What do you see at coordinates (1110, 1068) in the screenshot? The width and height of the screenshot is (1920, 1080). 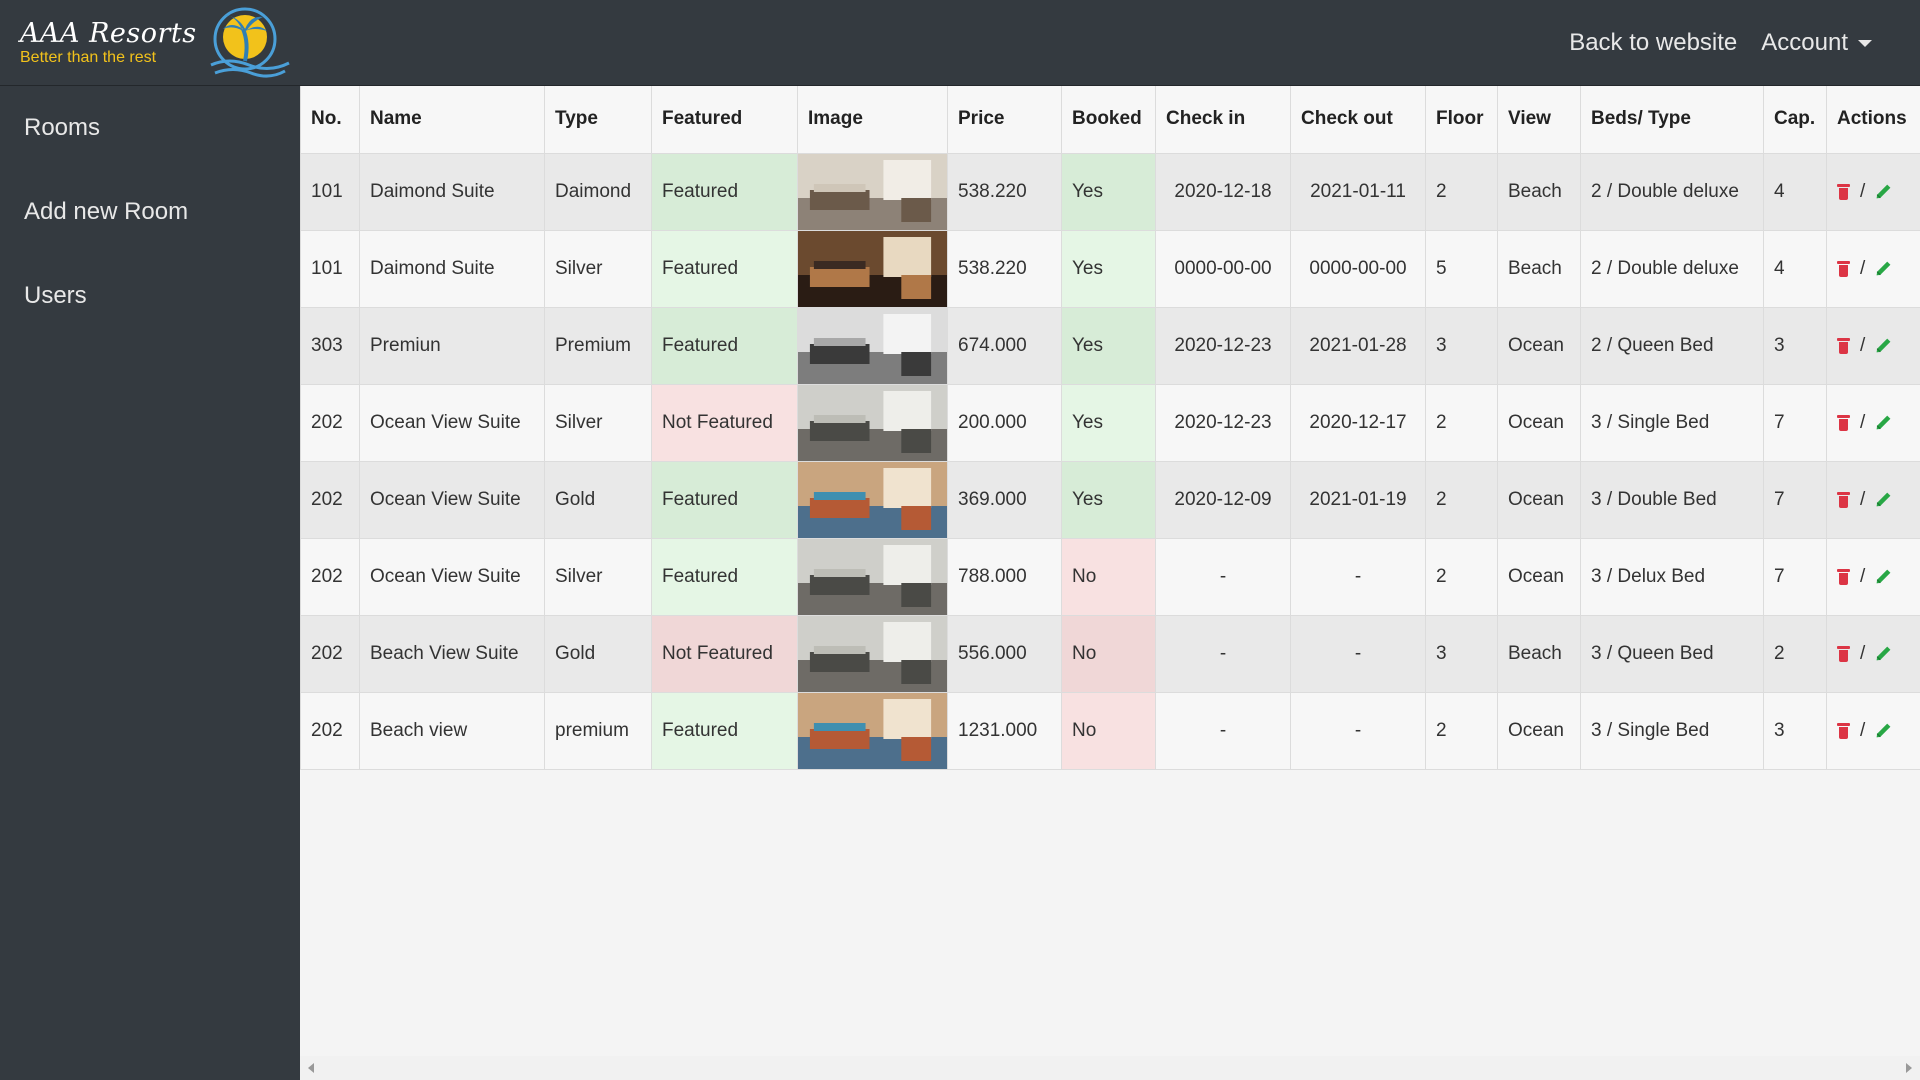 I see `horizontal-scrollbar` at bounding box center [1110, 1068].